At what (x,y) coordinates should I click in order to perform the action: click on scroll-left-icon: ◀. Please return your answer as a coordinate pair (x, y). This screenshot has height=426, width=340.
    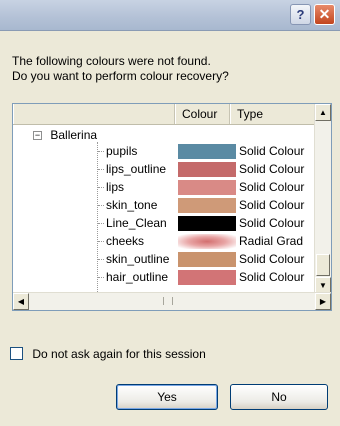
    Looking at the image, I should click on (21, 301).